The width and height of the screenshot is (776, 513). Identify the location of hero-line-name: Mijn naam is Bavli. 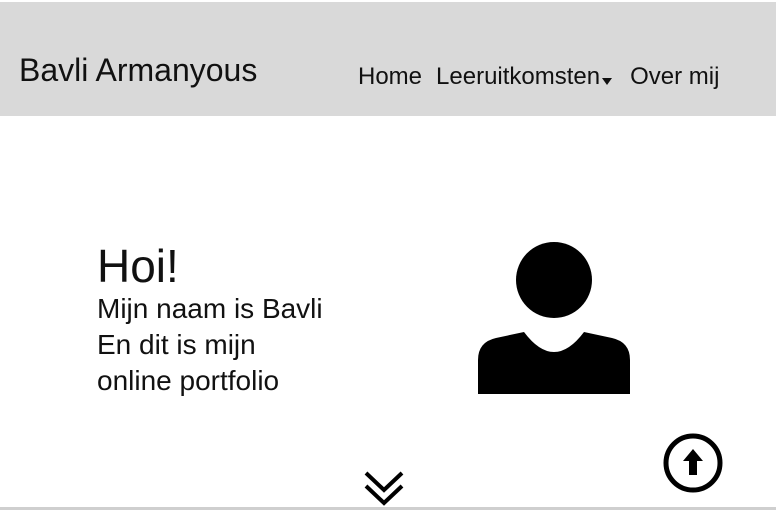
(210, 308).